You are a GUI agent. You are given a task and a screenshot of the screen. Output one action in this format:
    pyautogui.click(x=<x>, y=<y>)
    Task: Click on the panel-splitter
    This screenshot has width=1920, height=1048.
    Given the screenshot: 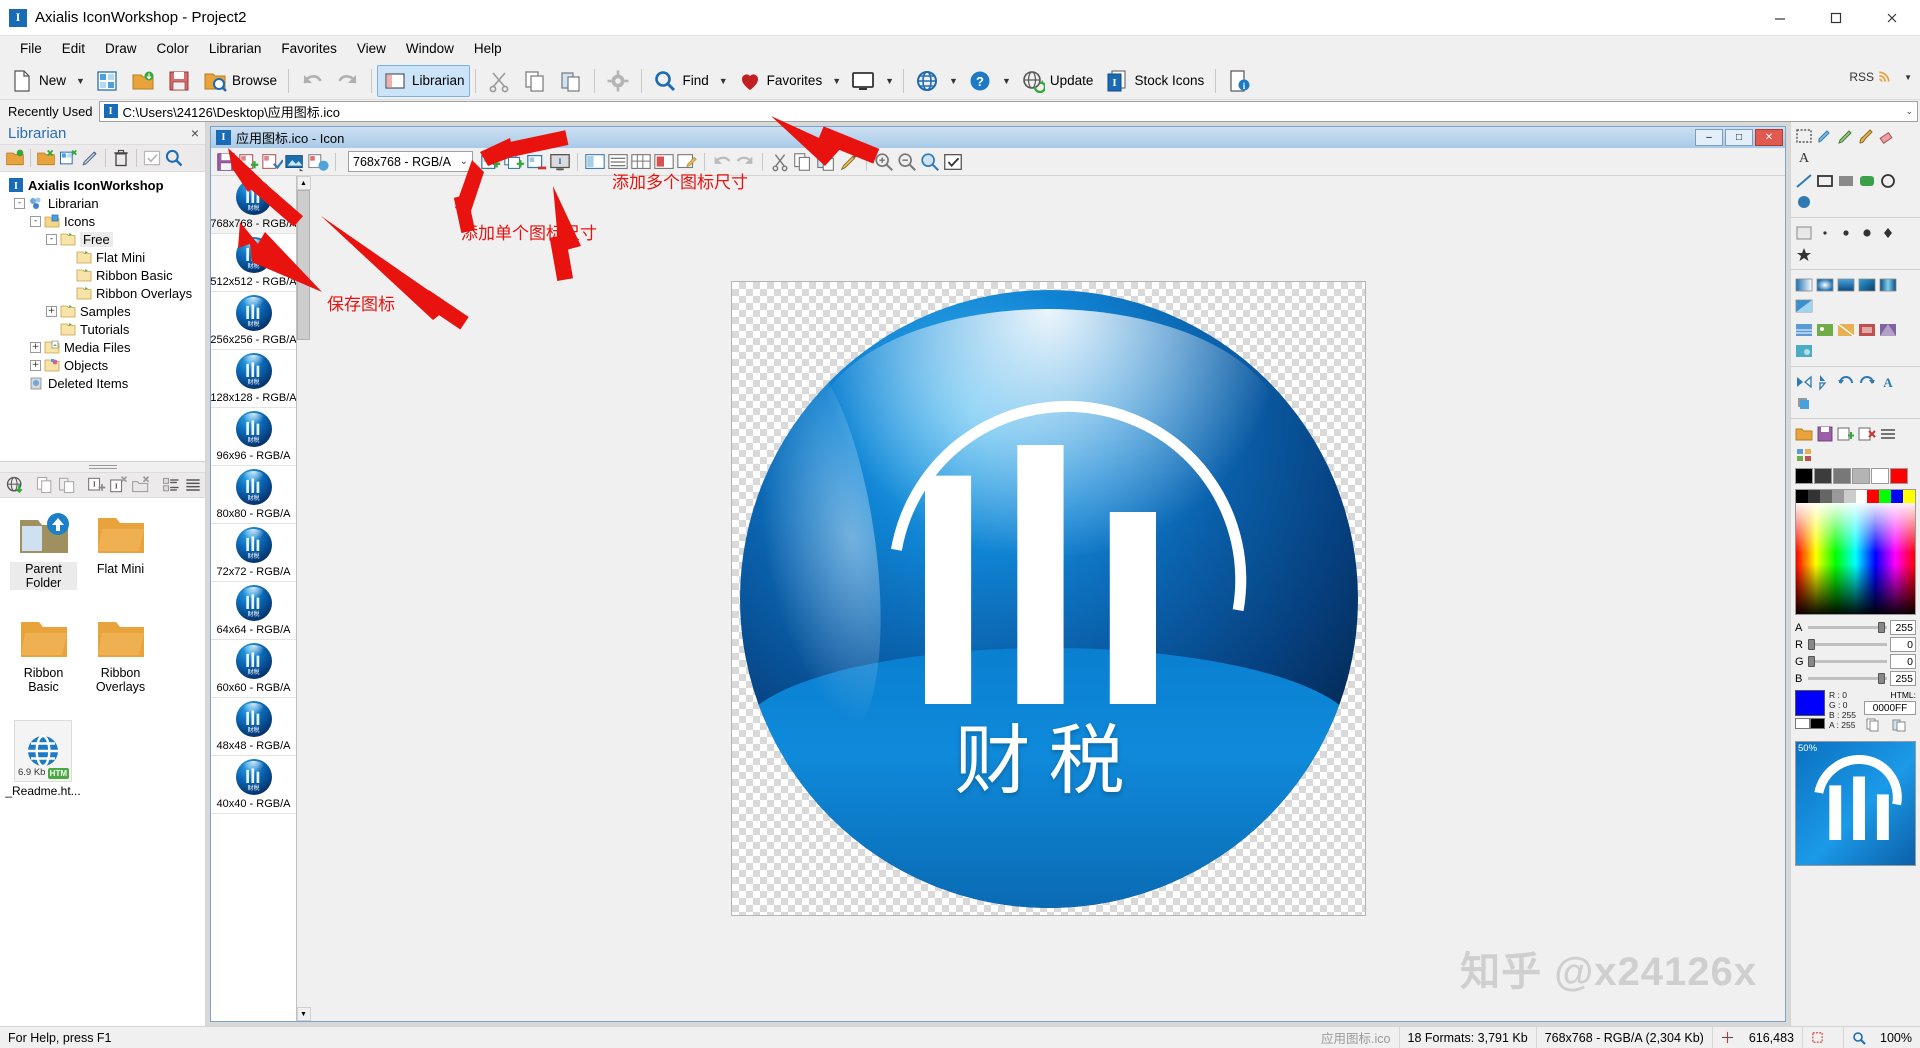 What is the action you would take?
    pyautogui.click(x=102, y=467)
    